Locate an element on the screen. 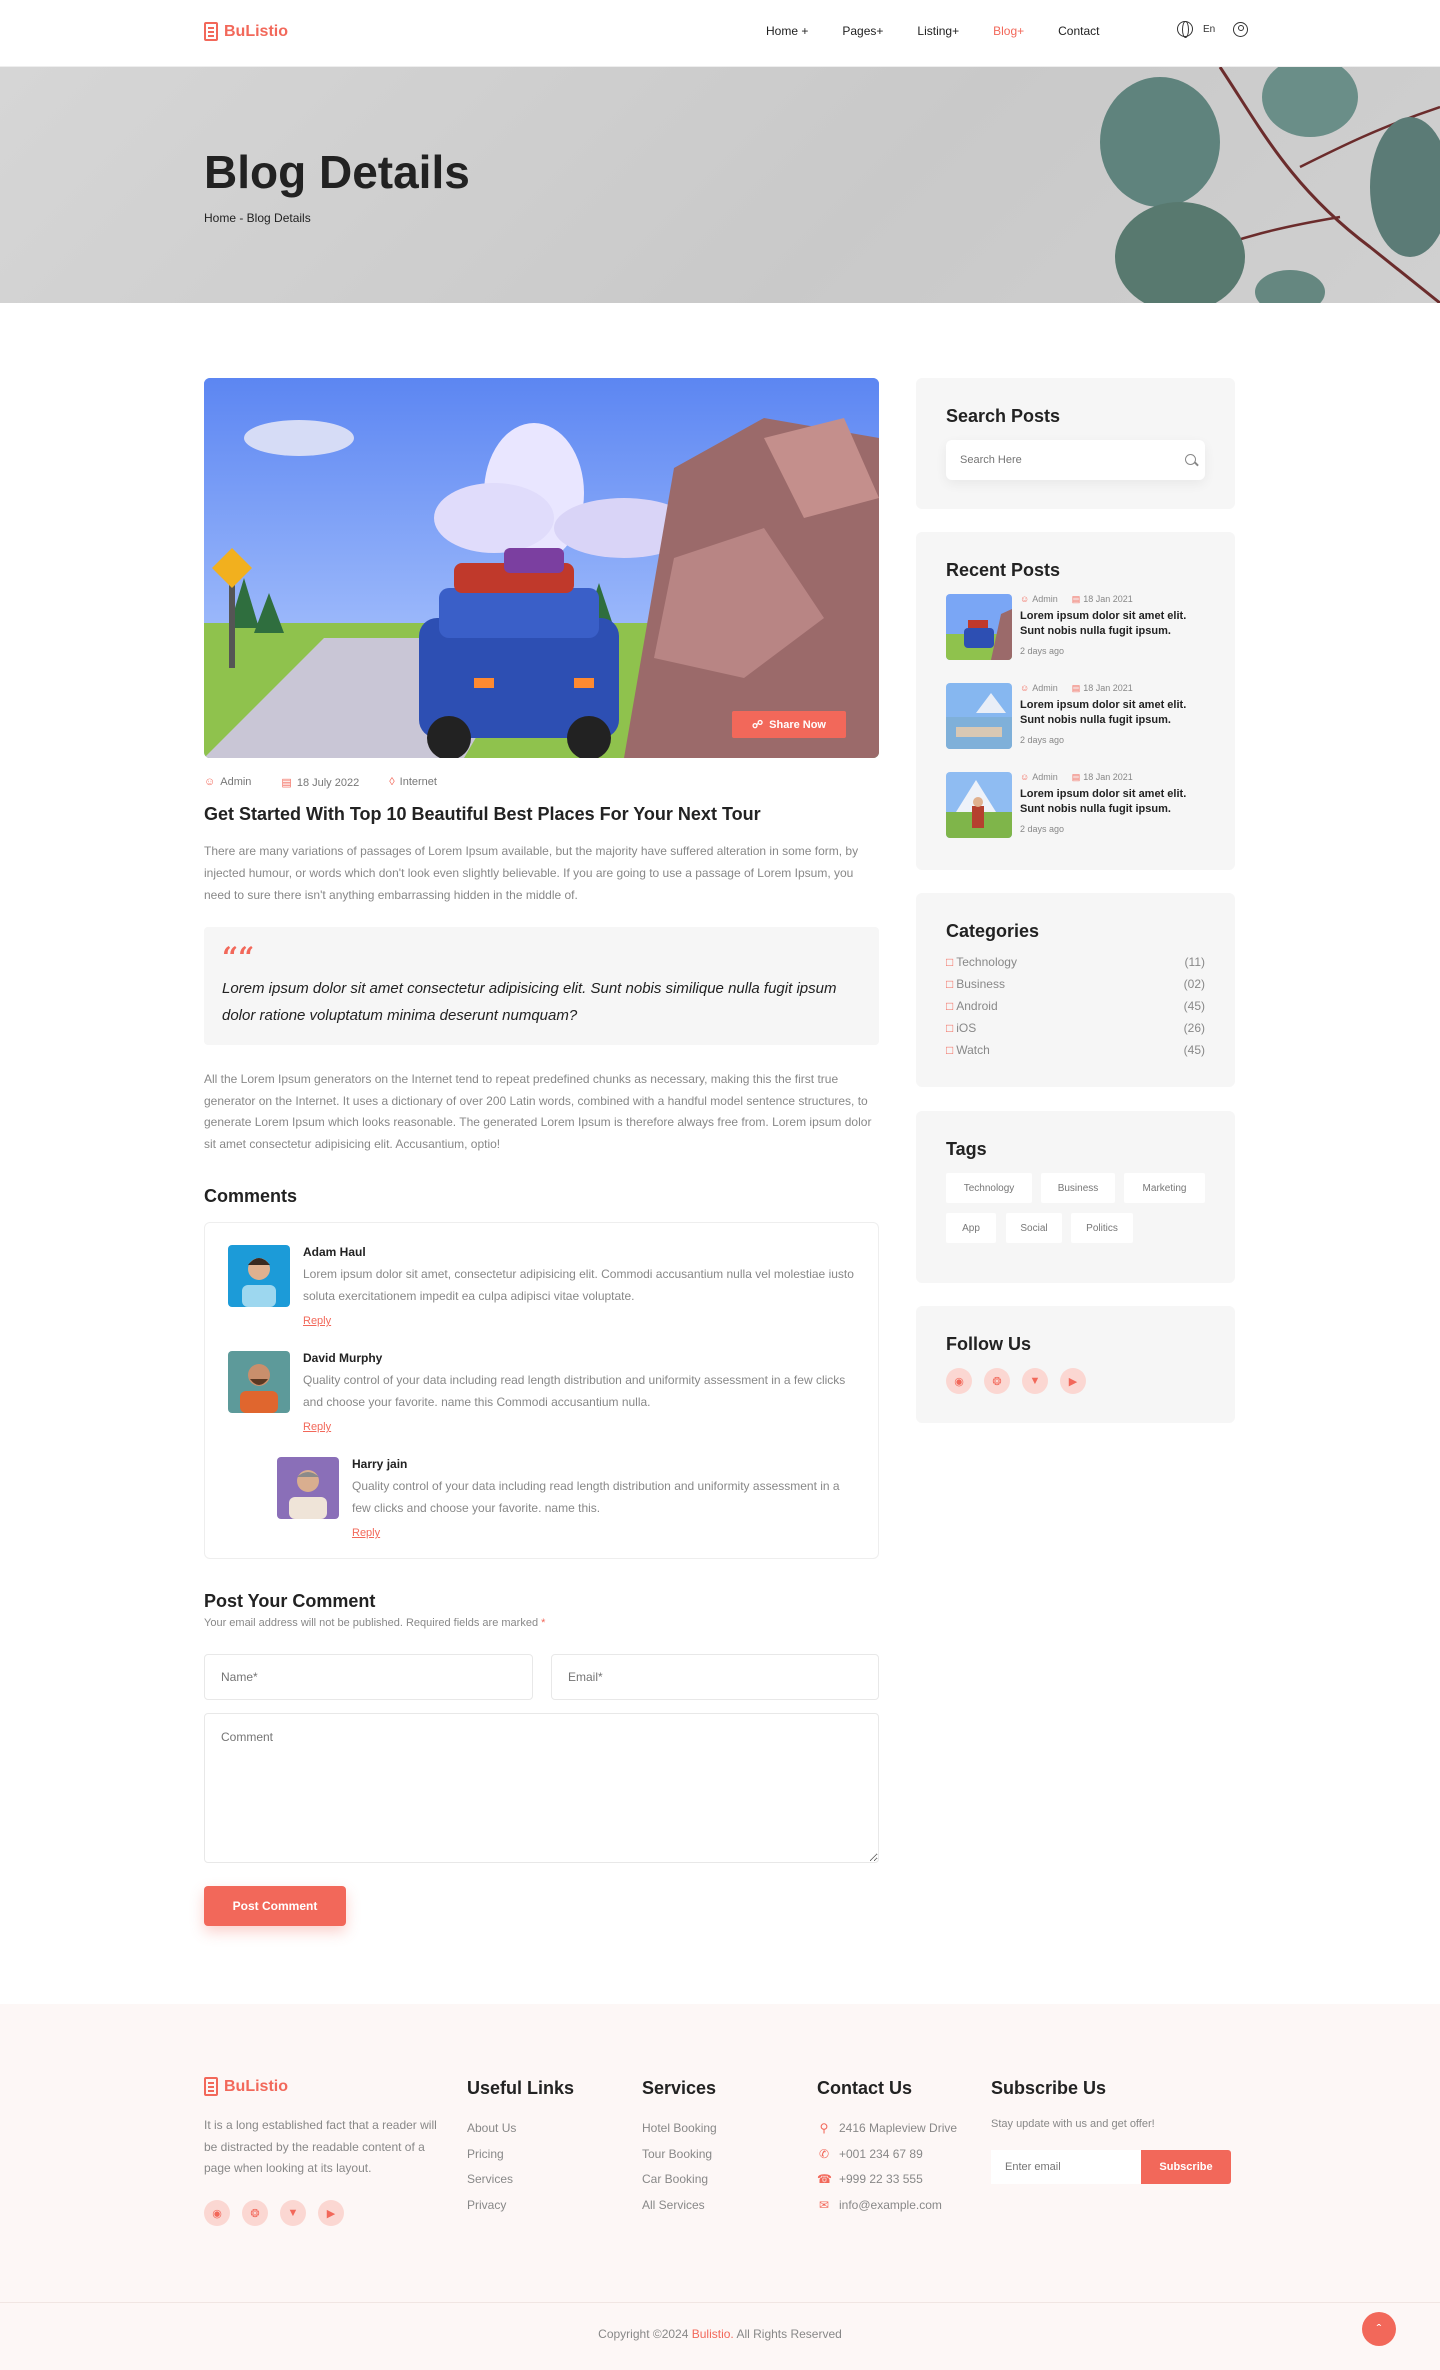 The width and height of the screenshot is (1440, 2370). recent-post-thumb is located at coordinates (979, 805).